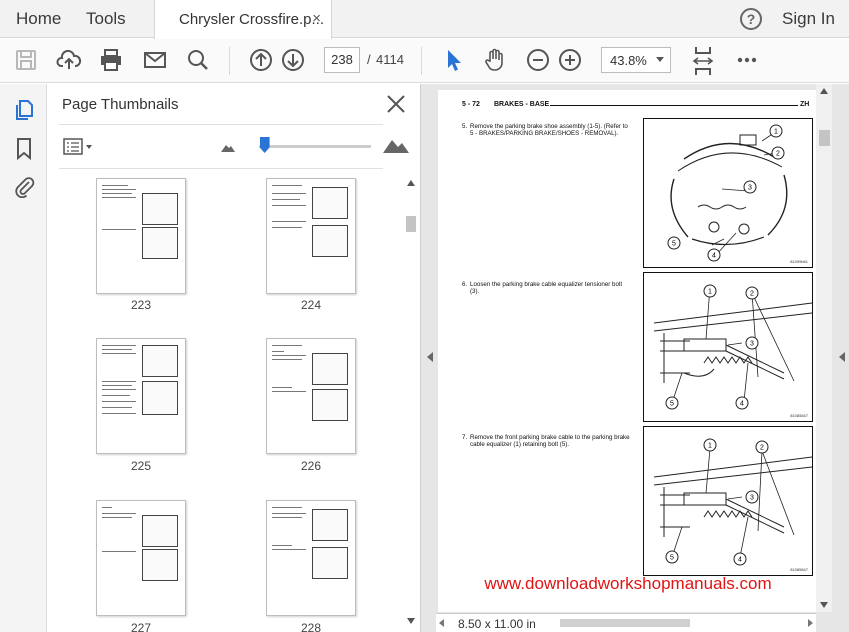 The height and width of the screenshot is (632, 849). Describe the element at coordinates (23, 358) in the screenshot. I see `navigation-rail` at that location.